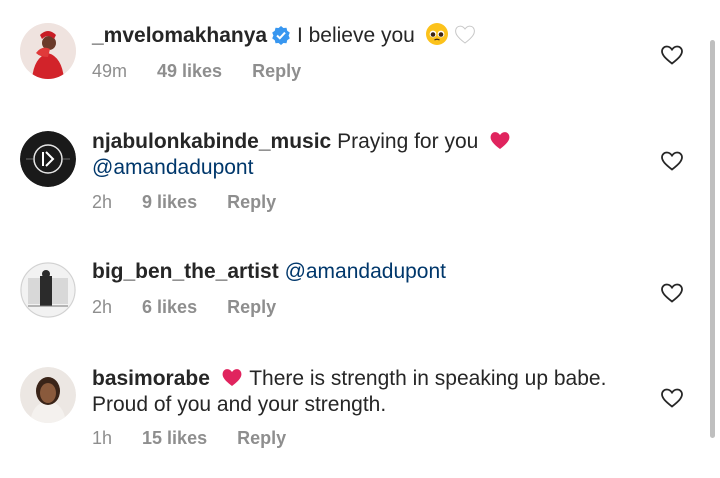 The image size is (720, 478). Describe the element at coordinates (189, 71) in the screenshot. I see `comment-likes: 49 likes` at that location.